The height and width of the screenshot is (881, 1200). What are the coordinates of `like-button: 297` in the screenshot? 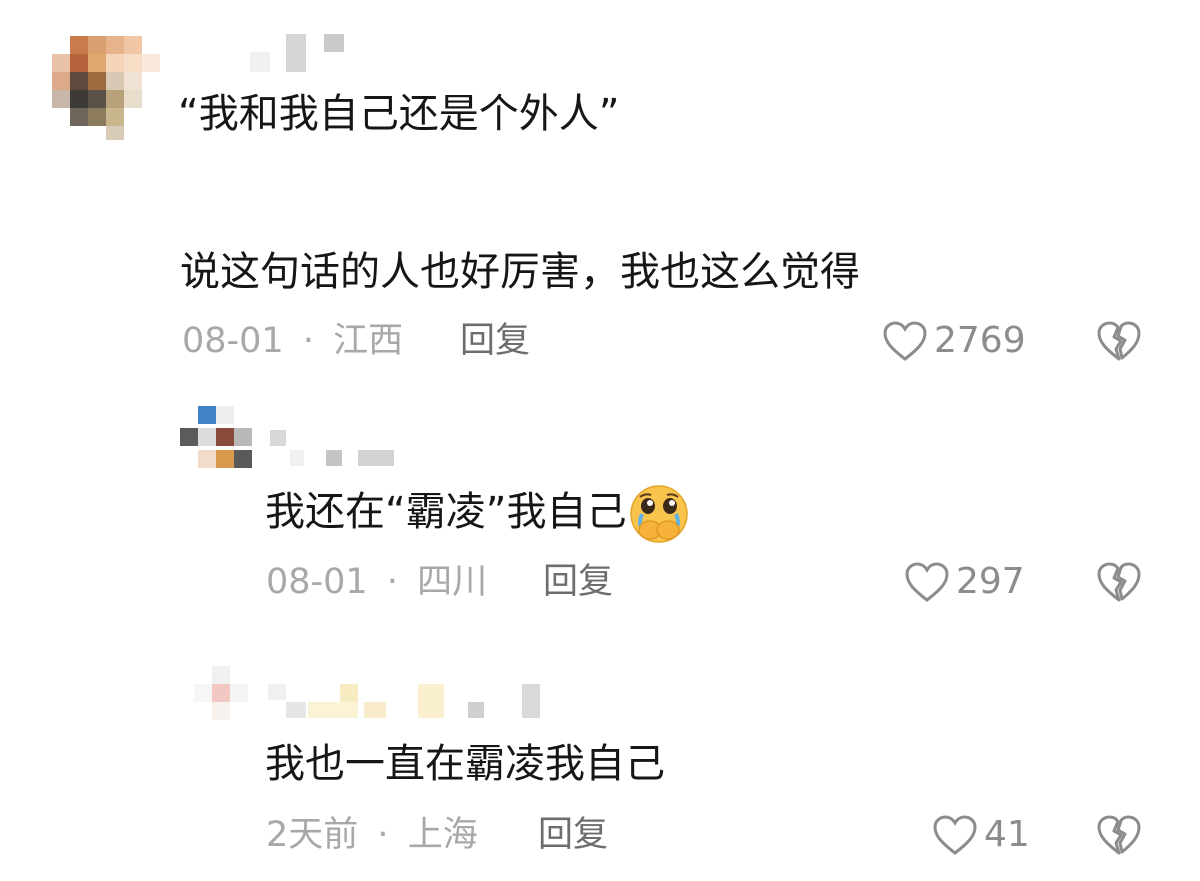 It's located at (964, 582).